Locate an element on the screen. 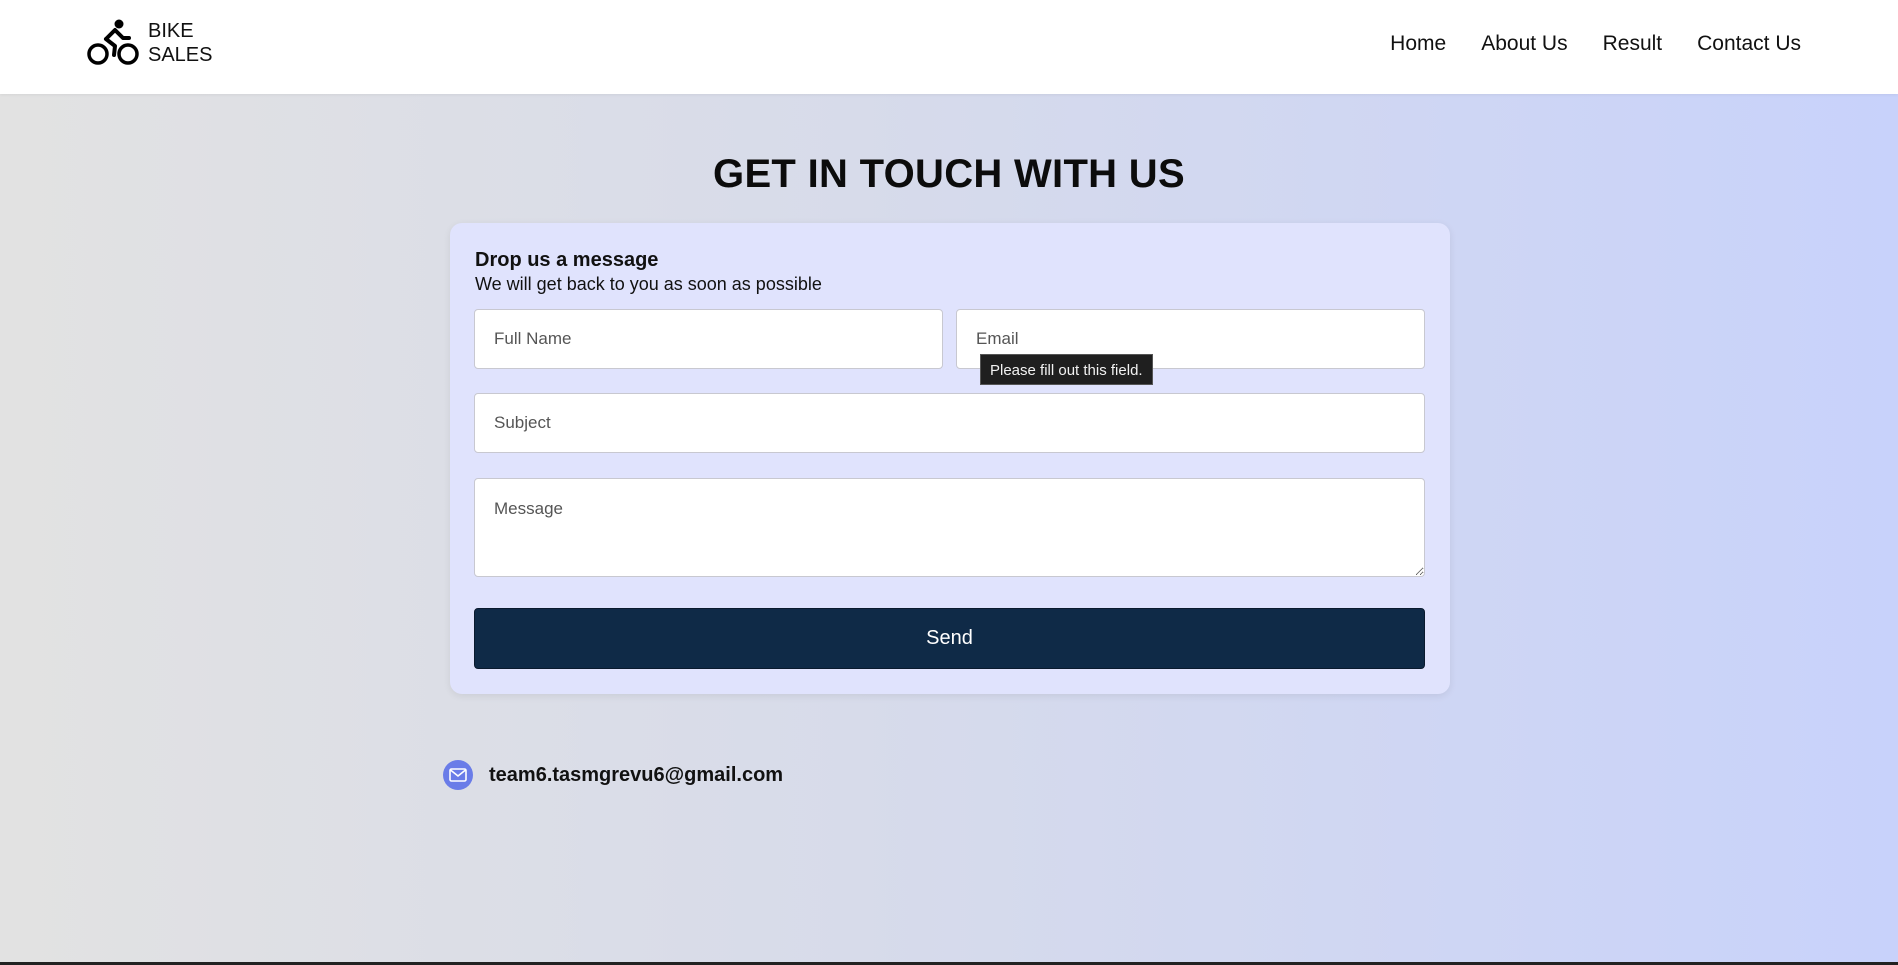  contact-email-text: team6.tasmgrevu6@gmail.com is located at coordinates (636, 775).